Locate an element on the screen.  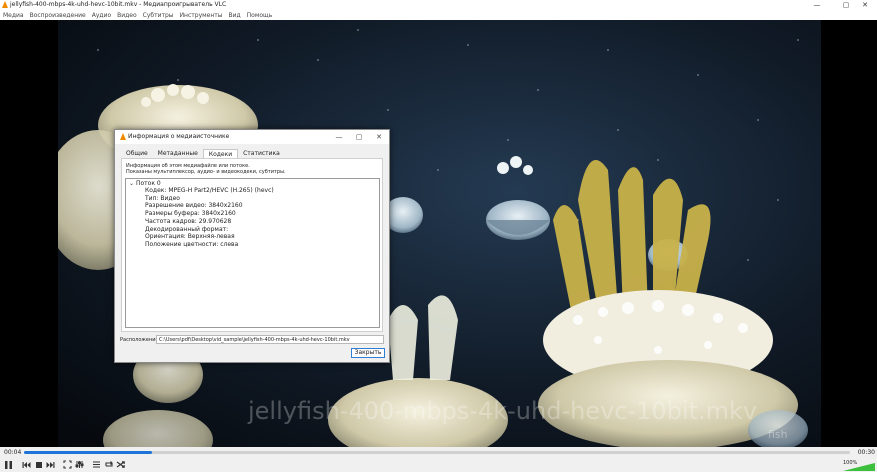
loop-icon is located at coordinates (108, 464).